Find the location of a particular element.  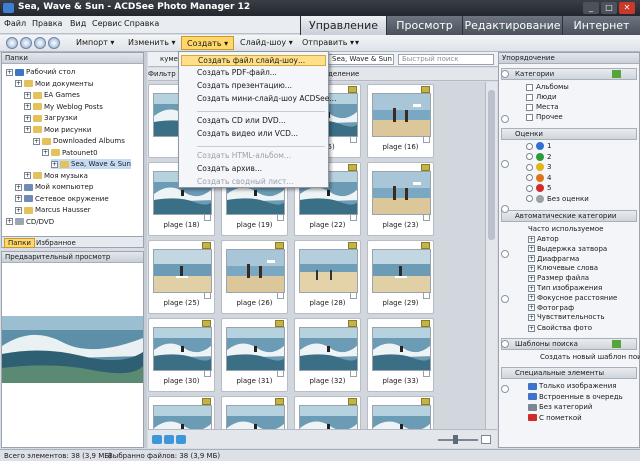

rating-item: 2 is located at coordinates (538, 157).